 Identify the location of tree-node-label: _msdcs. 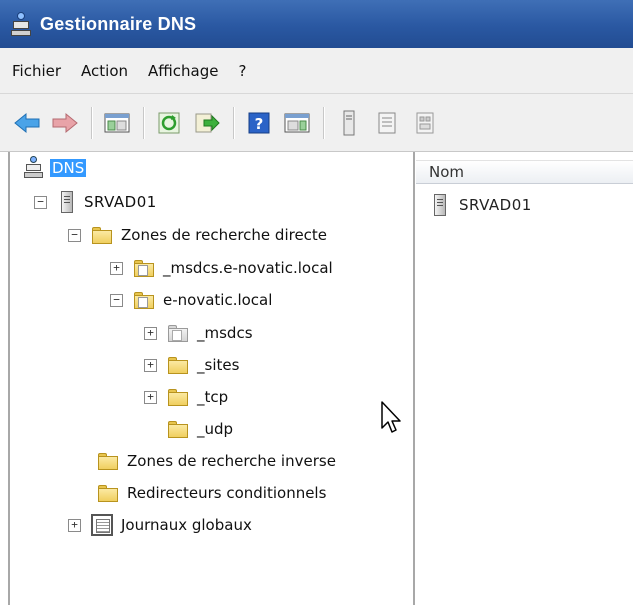
(225, 333).